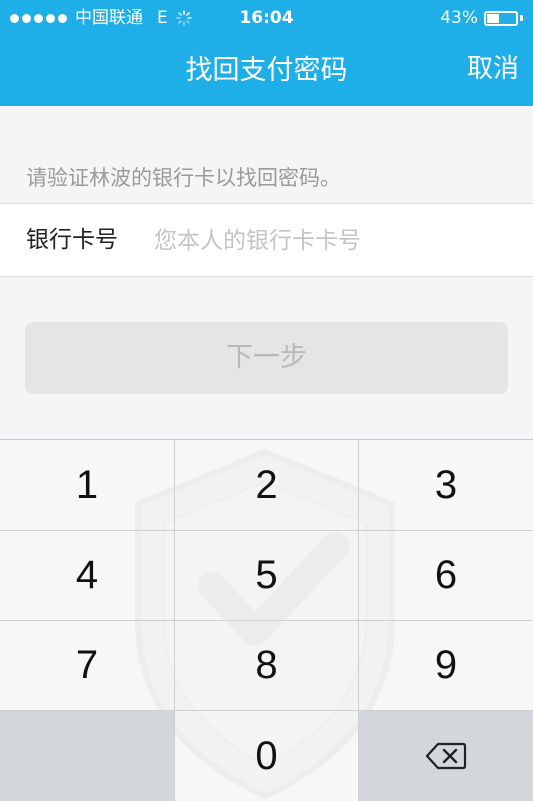 This screenshot has width=533, height=801. Describe the element at coordinates (493, 69) in the screenshot. I see `cancel-button: 取消` at that location.